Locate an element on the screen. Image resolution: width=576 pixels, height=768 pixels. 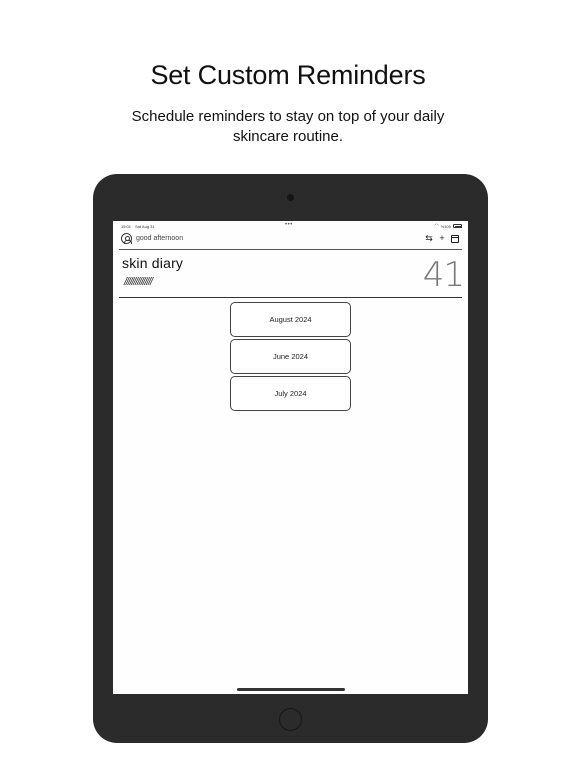
home-indicator is located at coordinates (291, 689).